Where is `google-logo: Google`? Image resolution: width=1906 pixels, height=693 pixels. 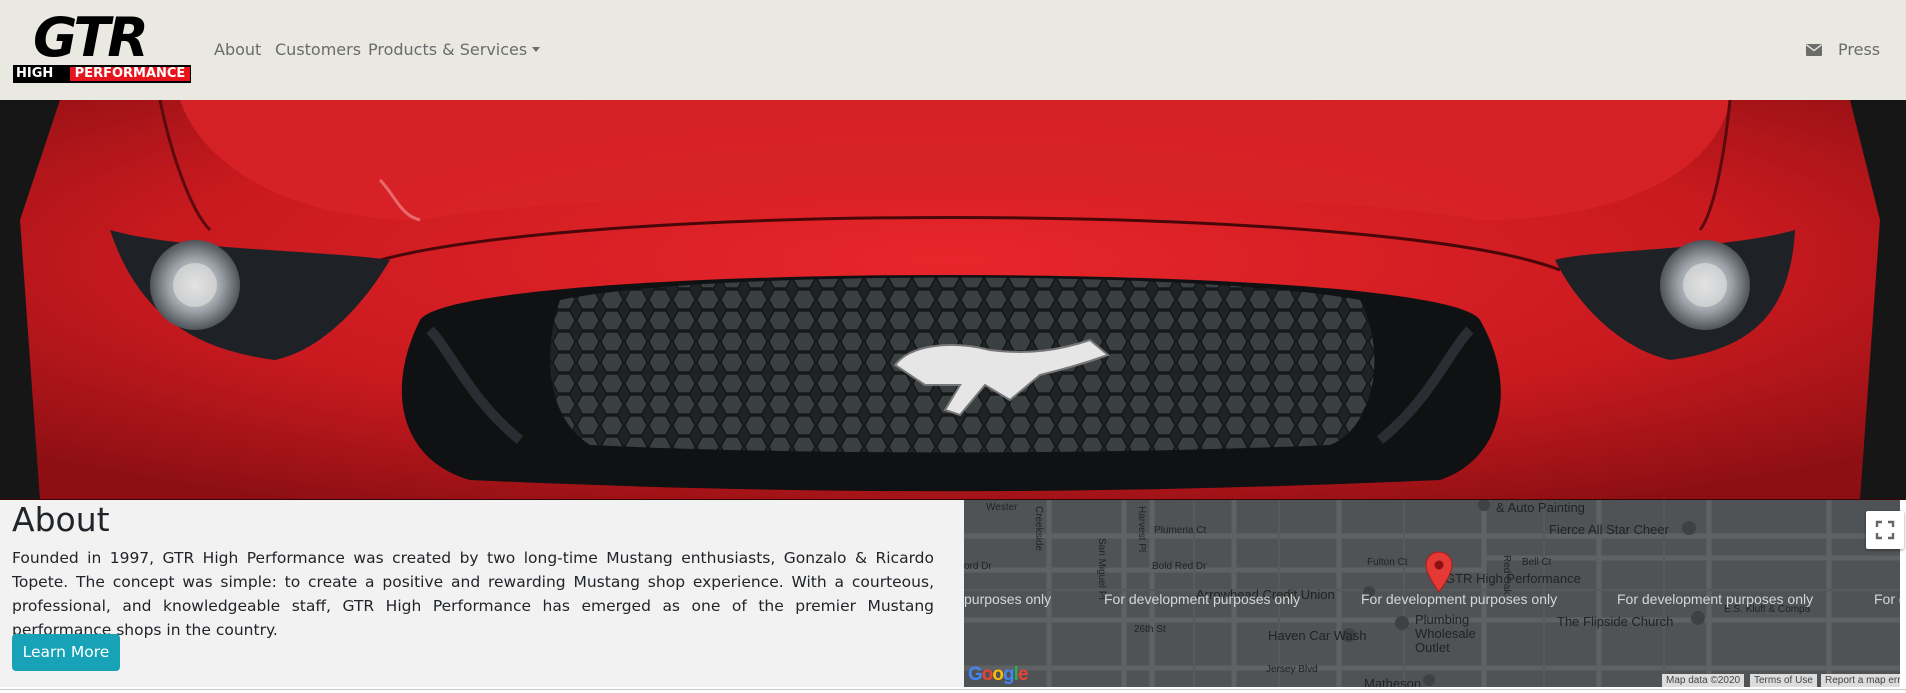
google-logo: Google is located at coordinates (998, 674).